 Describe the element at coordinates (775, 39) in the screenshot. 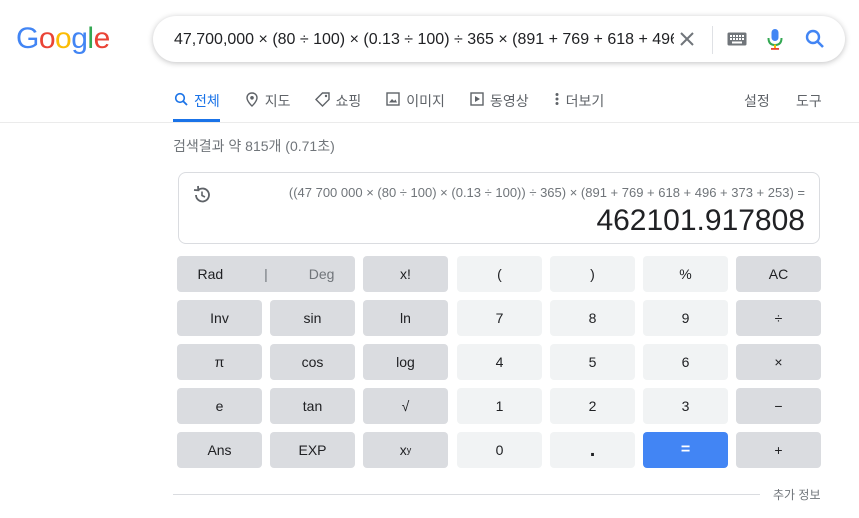

I see `mic-icon` at that location.